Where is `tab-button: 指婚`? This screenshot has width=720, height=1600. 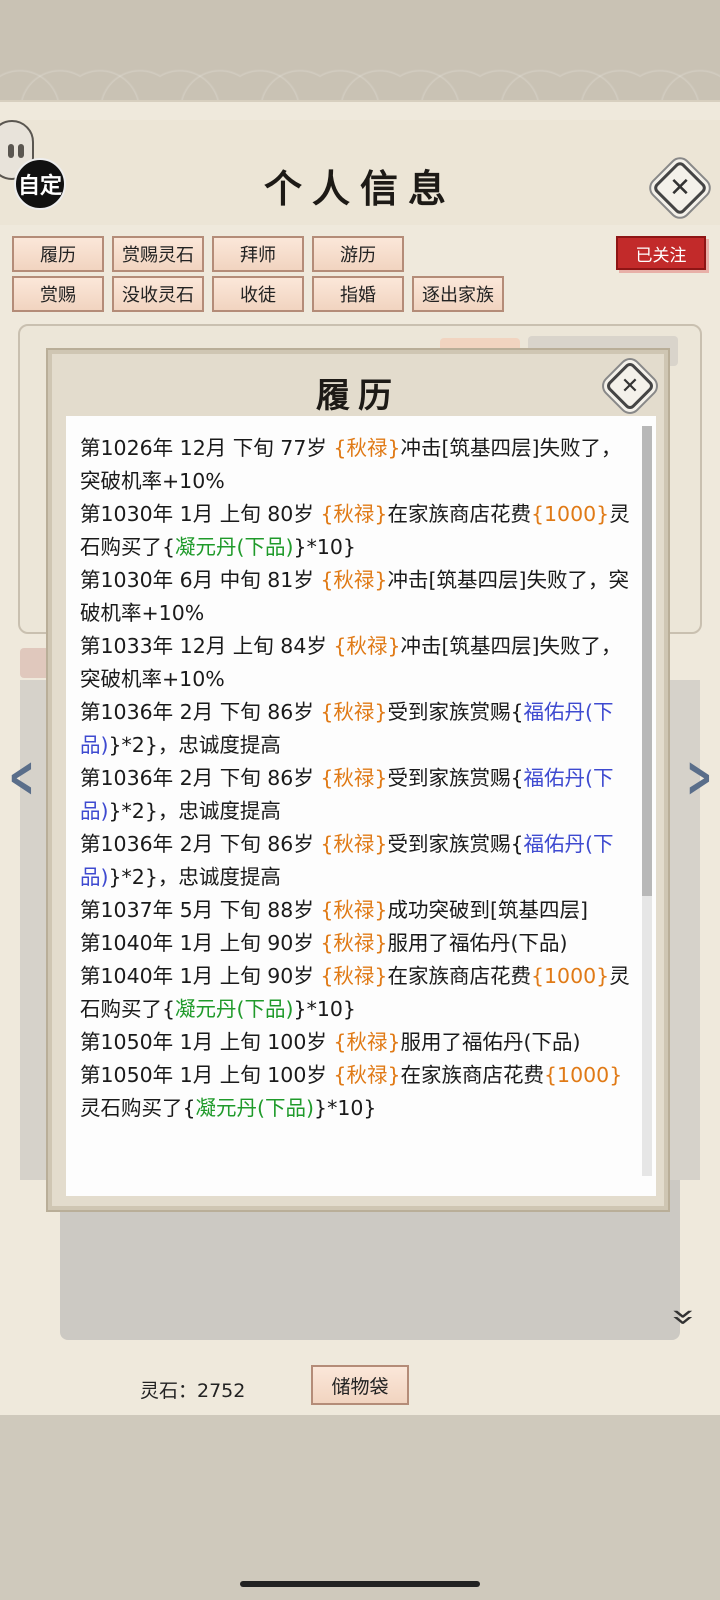
tab-button: 指婚 is located at coordinates (358, 294).